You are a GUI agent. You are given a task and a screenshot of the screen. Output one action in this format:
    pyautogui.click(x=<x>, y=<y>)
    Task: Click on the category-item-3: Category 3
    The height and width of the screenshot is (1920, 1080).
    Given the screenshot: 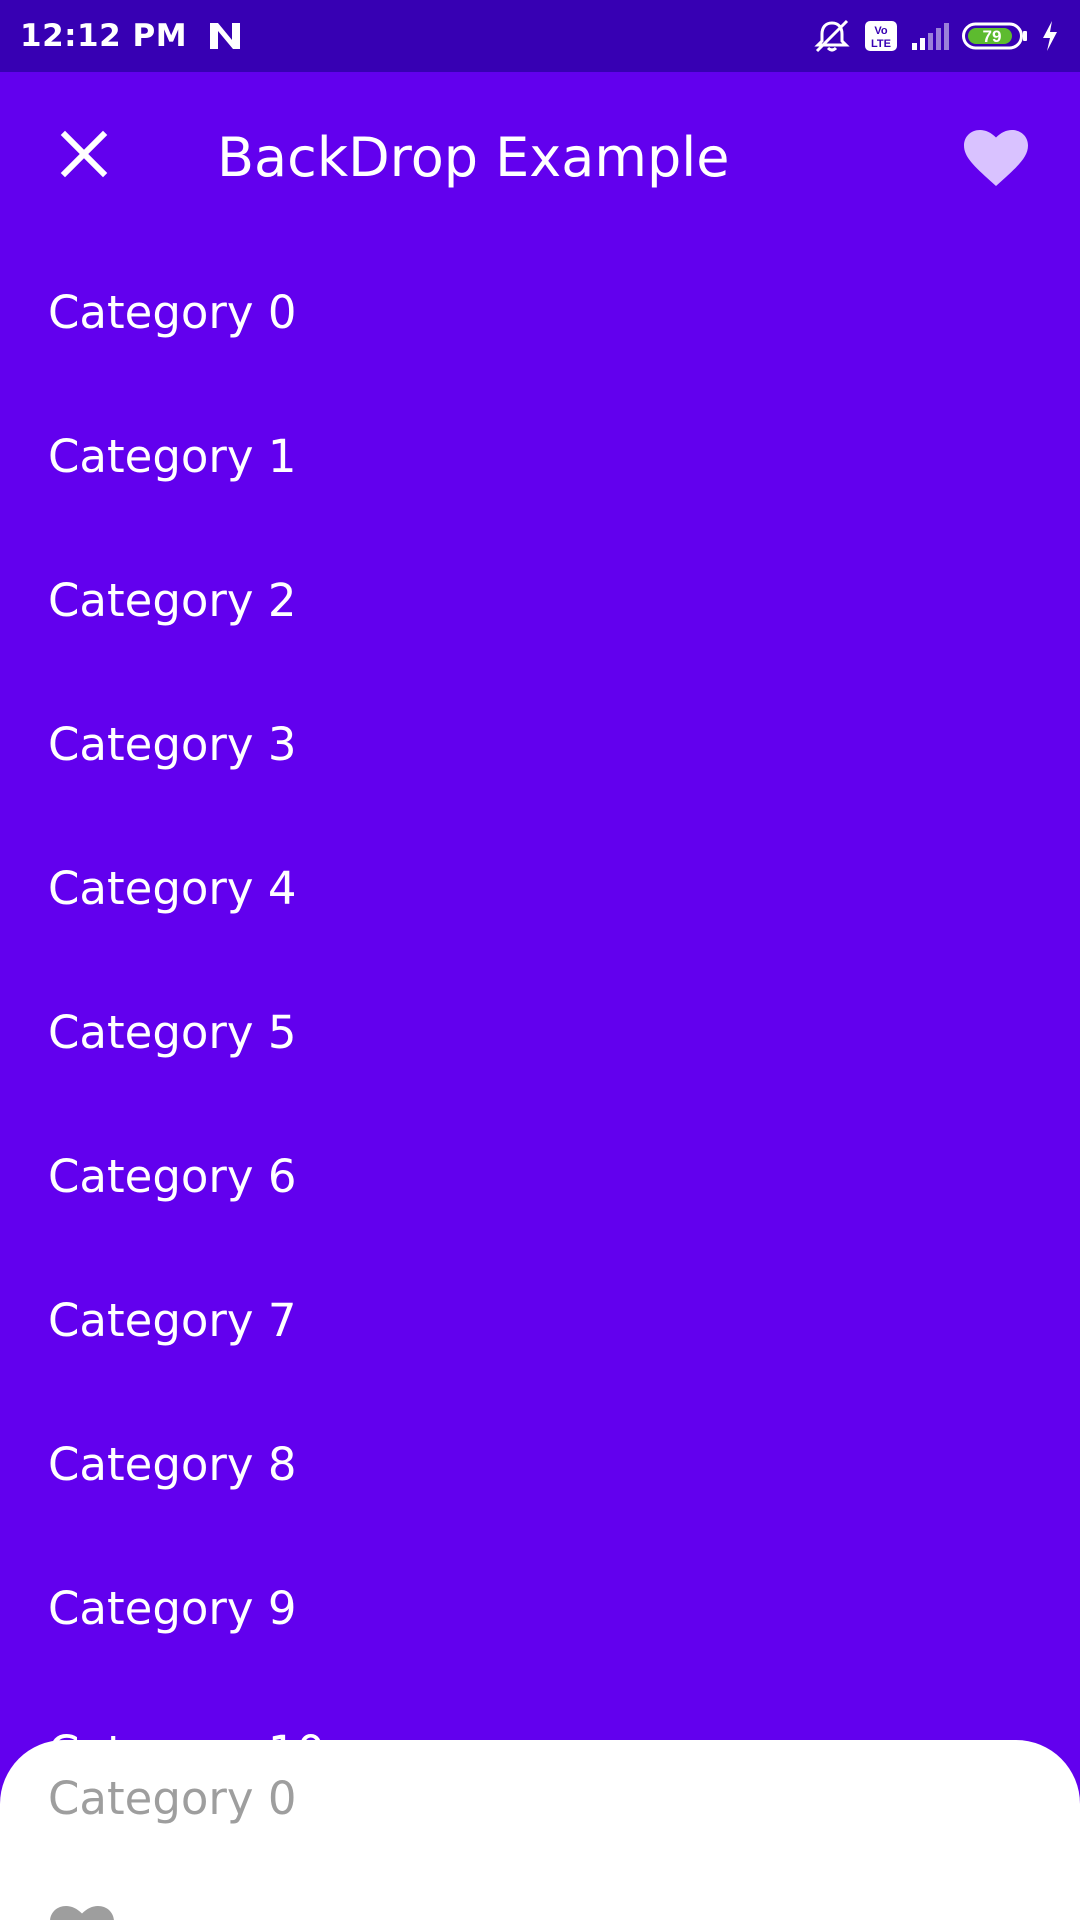 What is the action you would take?
    pyautogui.click(x=172, y=744)
    